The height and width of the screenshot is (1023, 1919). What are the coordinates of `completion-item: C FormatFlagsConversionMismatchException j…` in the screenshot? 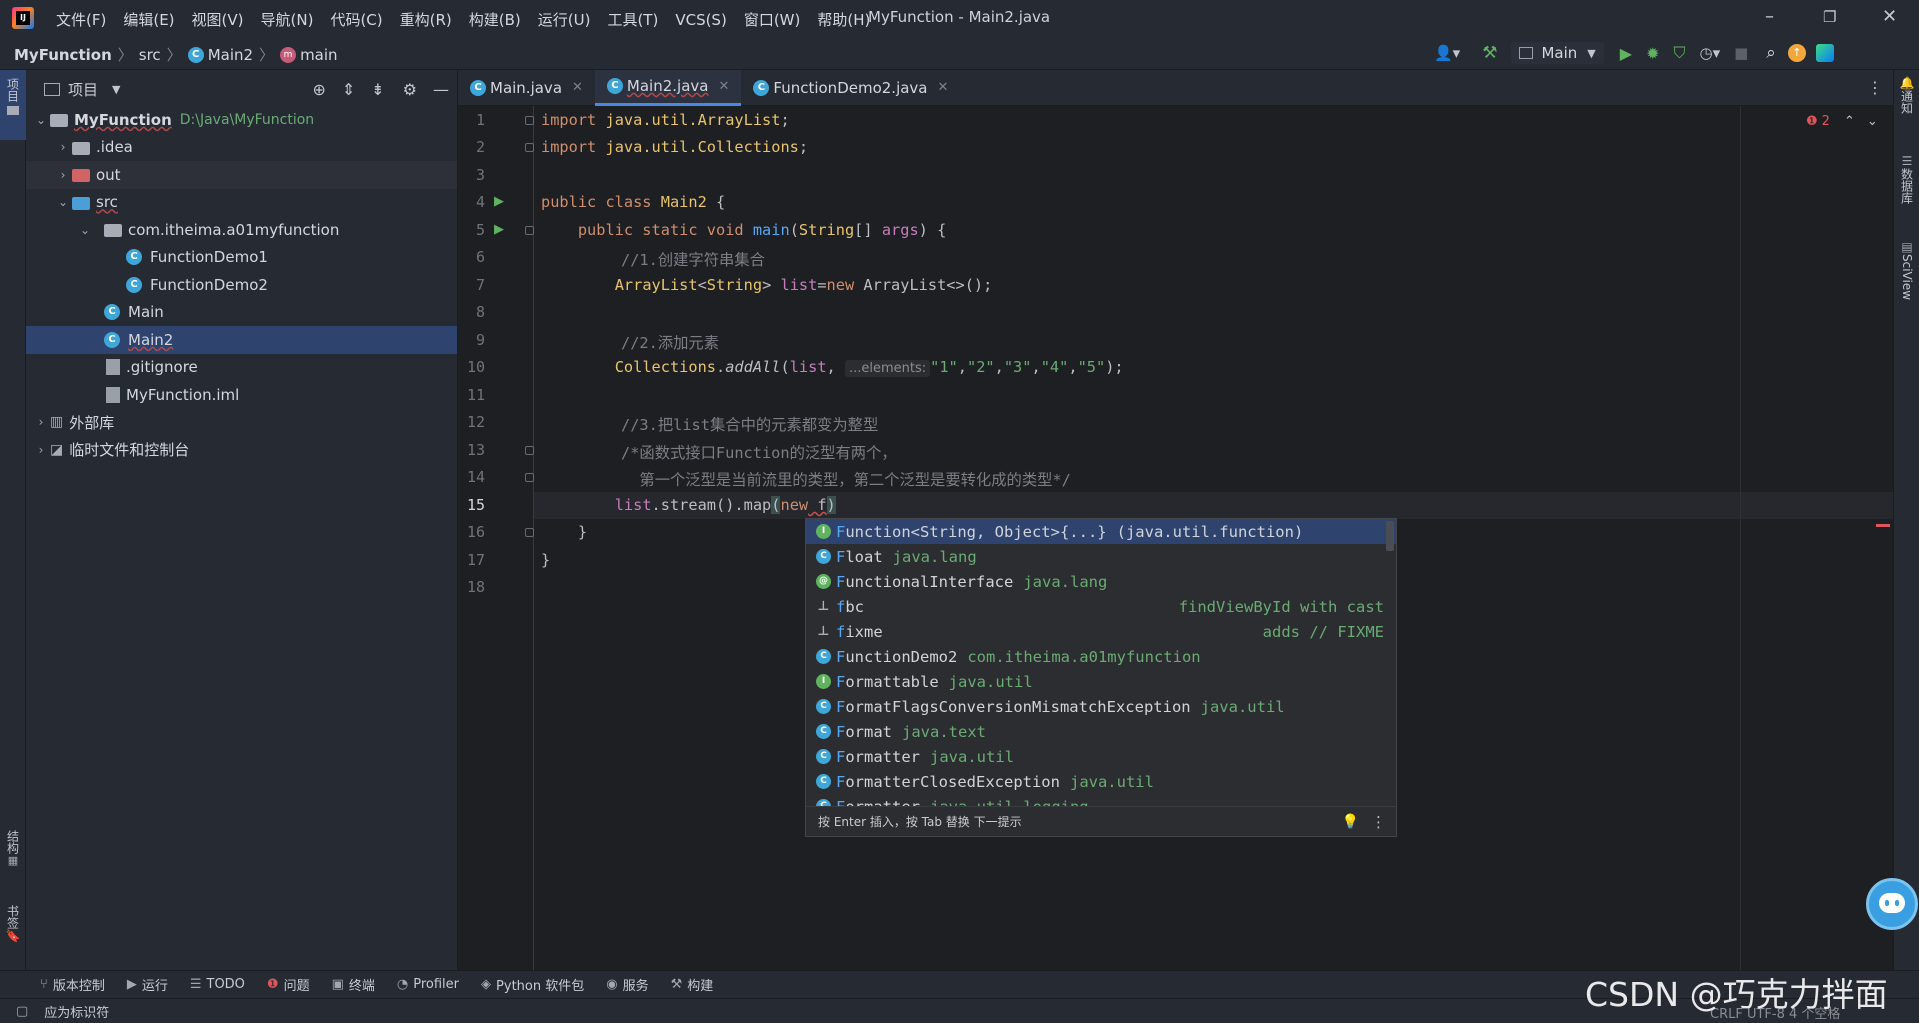 It's located at (1101, 706).